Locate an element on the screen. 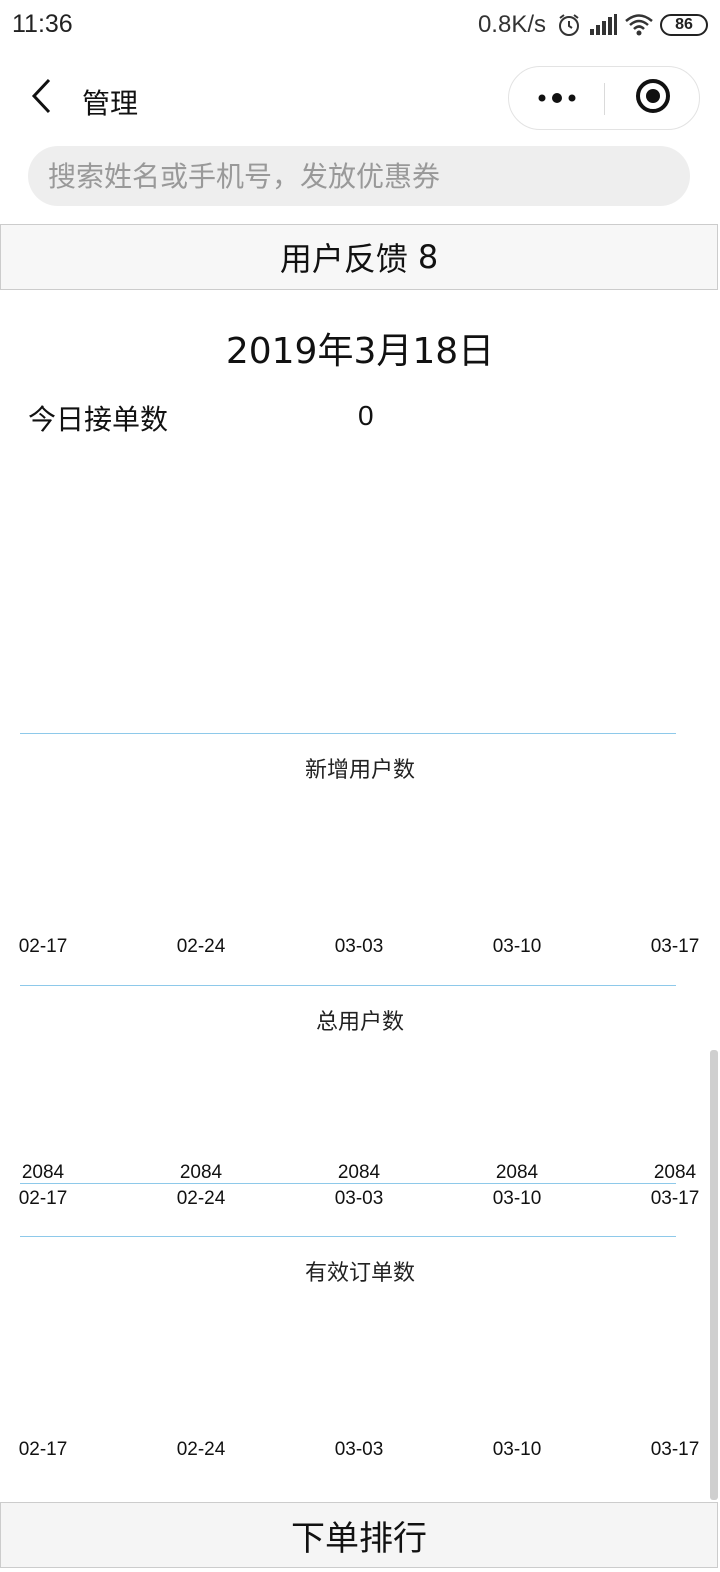 The width and height of the screenshot is (720, 1572). feedback-count: 8 is located at coordinates (428, 257).